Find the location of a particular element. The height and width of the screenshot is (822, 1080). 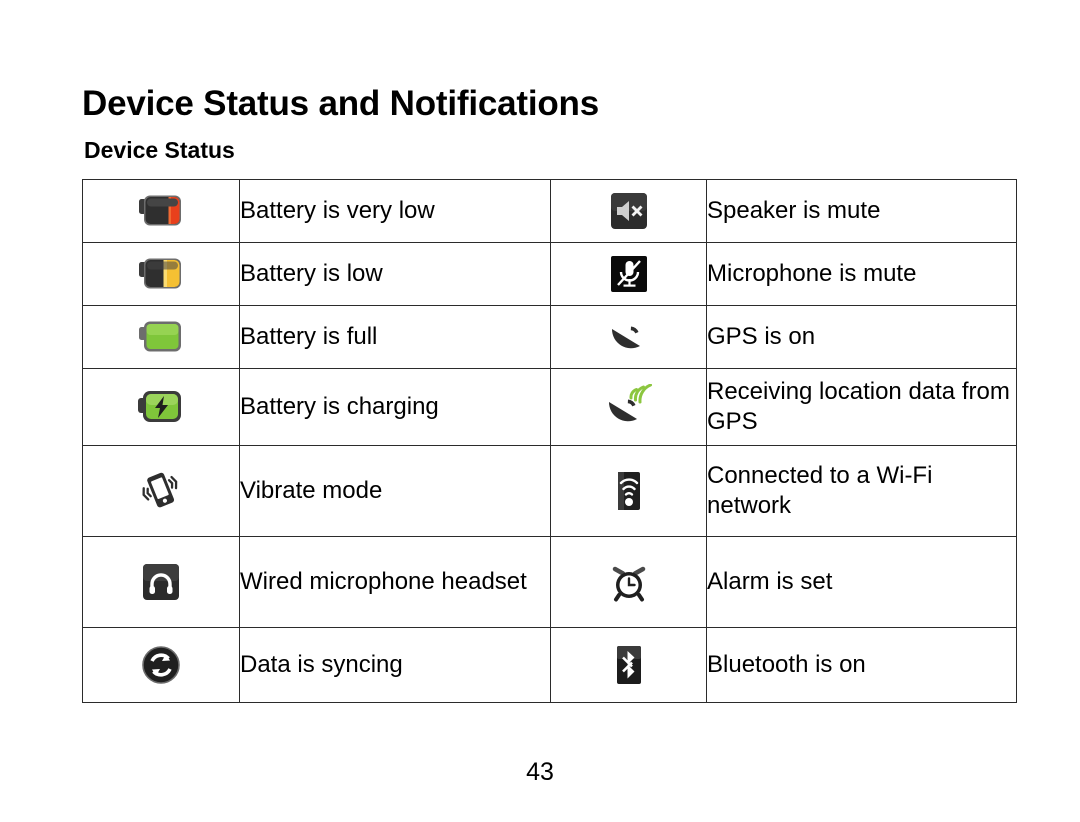

label-wired-headset: Wired microphone headset is located at coordinates (395, 582).